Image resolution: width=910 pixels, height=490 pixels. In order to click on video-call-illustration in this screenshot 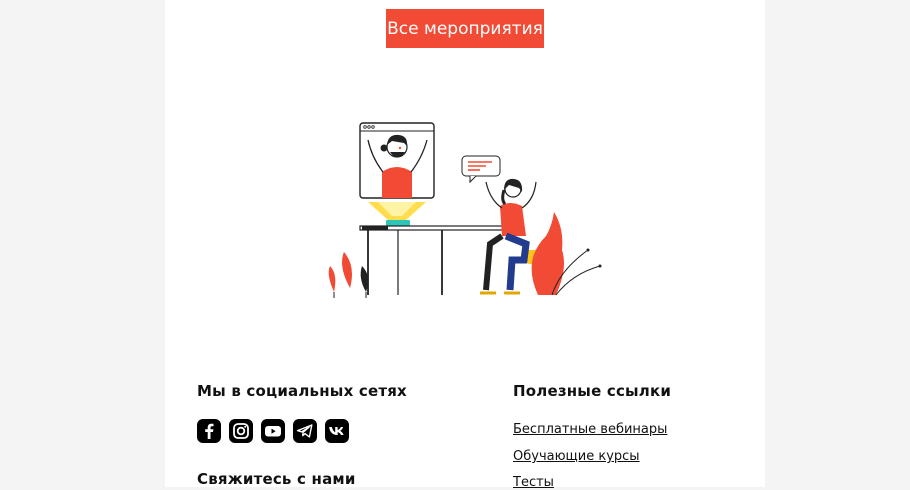, I will do `click(465, 210)`.